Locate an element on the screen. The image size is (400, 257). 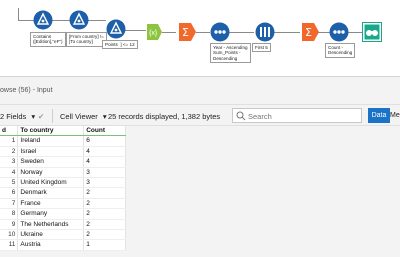
to-country-cell: United Kingdom is located at coordinates (51, 183).